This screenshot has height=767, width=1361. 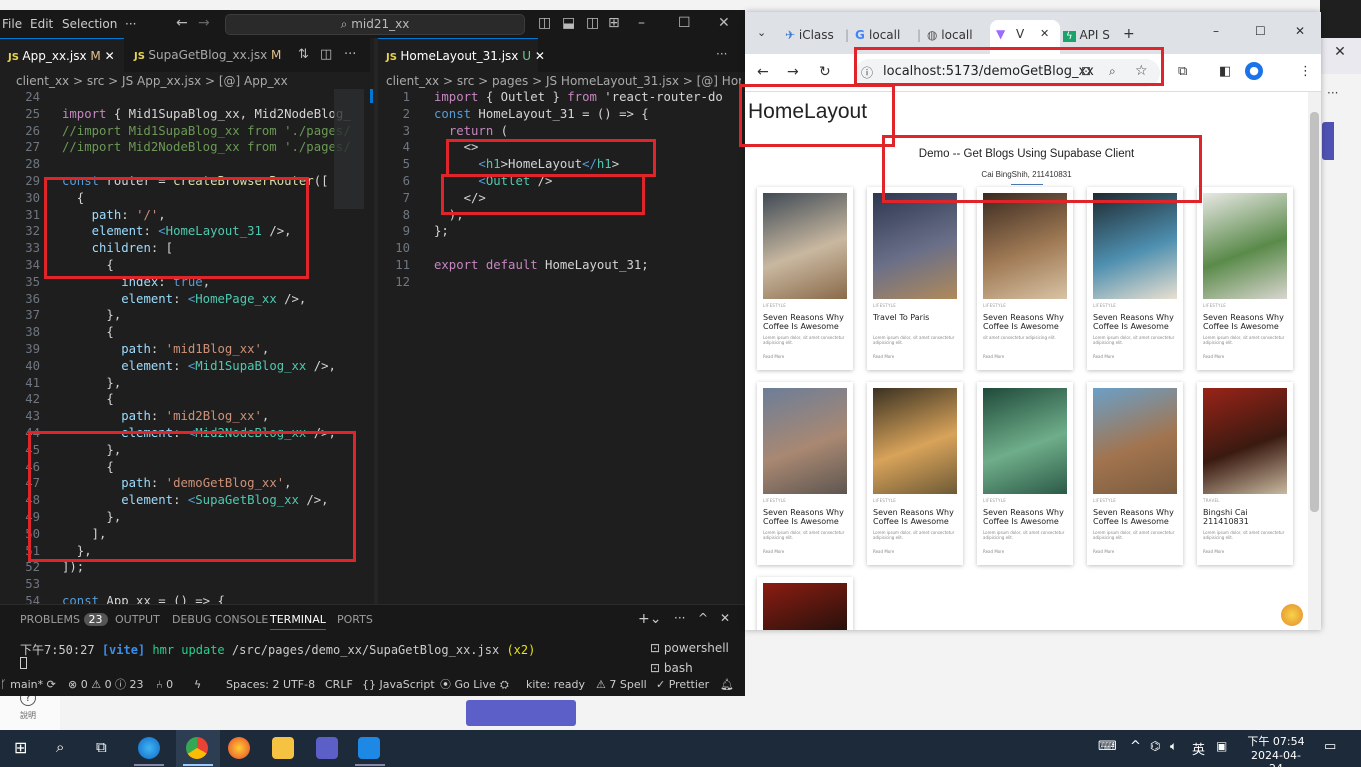 What do you see at coordinates (1276, 758) in the screenshot?
I see `clock-date: 2024-04-24` at bounding box center [1276, 758].